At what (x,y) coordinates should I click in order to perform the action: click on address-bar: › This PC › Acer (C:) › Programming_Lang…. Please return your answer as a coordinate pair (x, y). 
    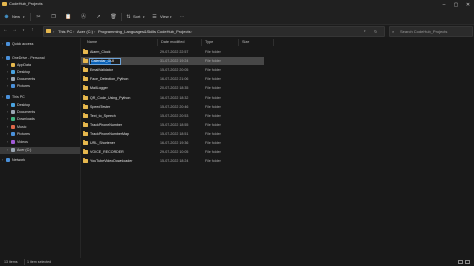
    Looking at the image, I should click on (214, 31).